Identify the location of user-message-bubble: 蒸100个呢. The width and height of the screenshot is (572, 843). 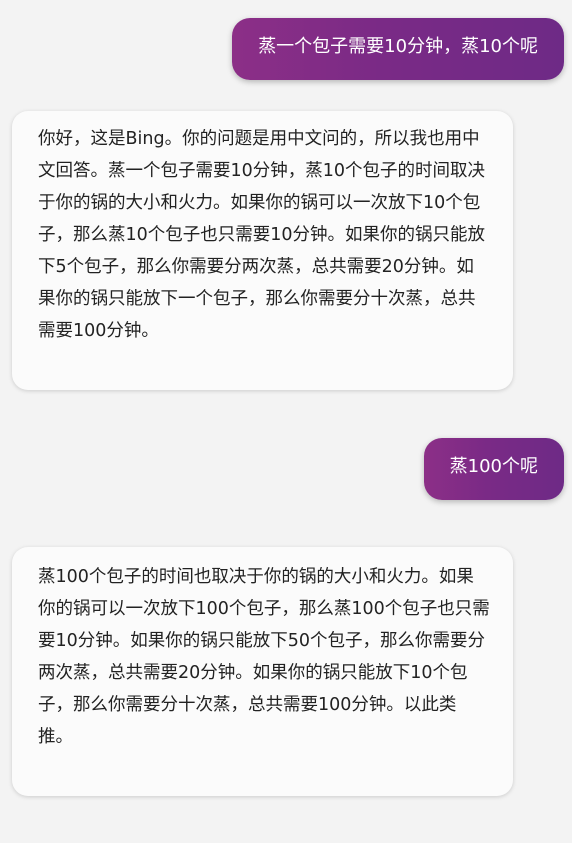
(493, 469).